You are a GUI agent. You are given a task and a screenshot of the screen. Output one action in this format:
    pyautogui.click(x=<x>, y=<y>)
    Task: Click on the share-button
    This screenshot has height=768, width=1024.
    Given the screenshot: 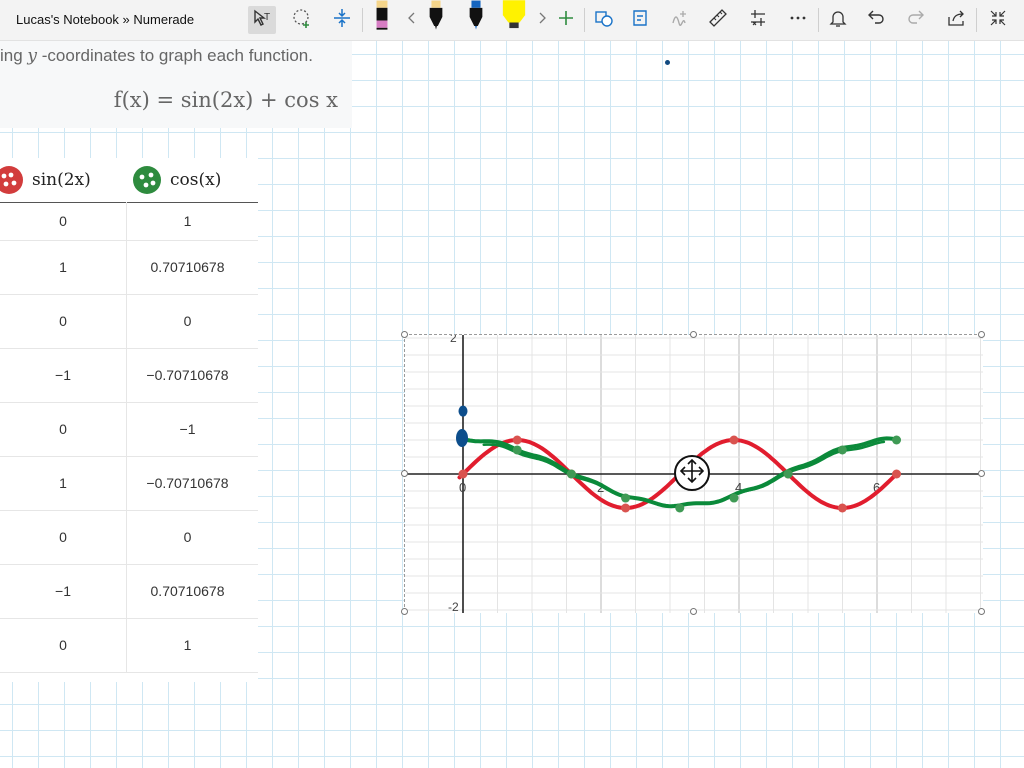 What is the action you would take?
    pyautogui.click(x=956, y=20)
    